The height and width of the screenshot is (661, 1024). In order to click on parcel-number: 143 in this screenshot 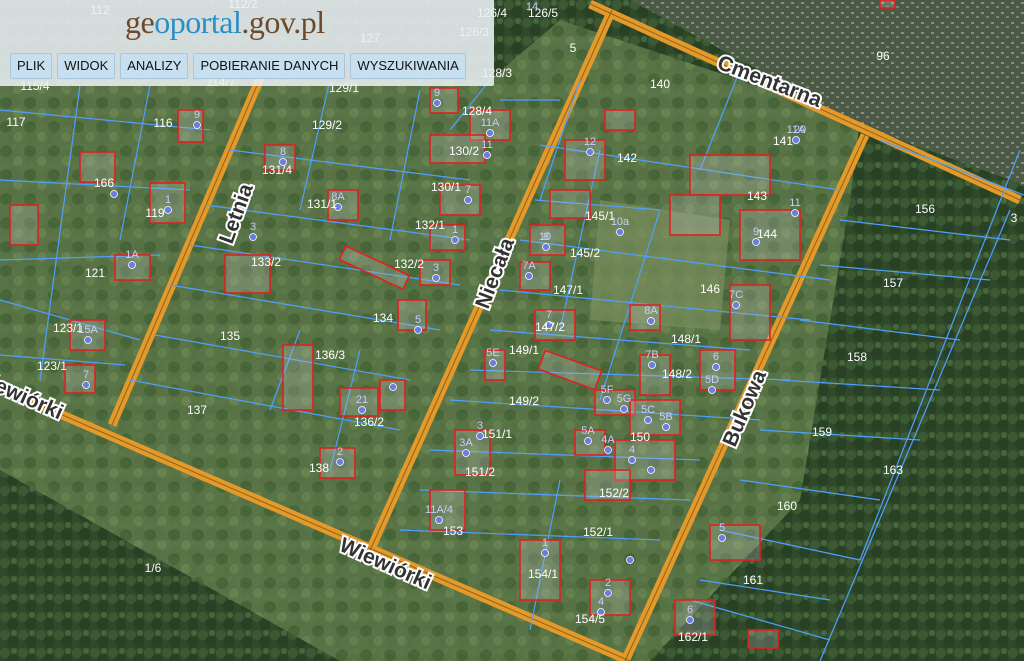, I will do `click(757, 196)`.